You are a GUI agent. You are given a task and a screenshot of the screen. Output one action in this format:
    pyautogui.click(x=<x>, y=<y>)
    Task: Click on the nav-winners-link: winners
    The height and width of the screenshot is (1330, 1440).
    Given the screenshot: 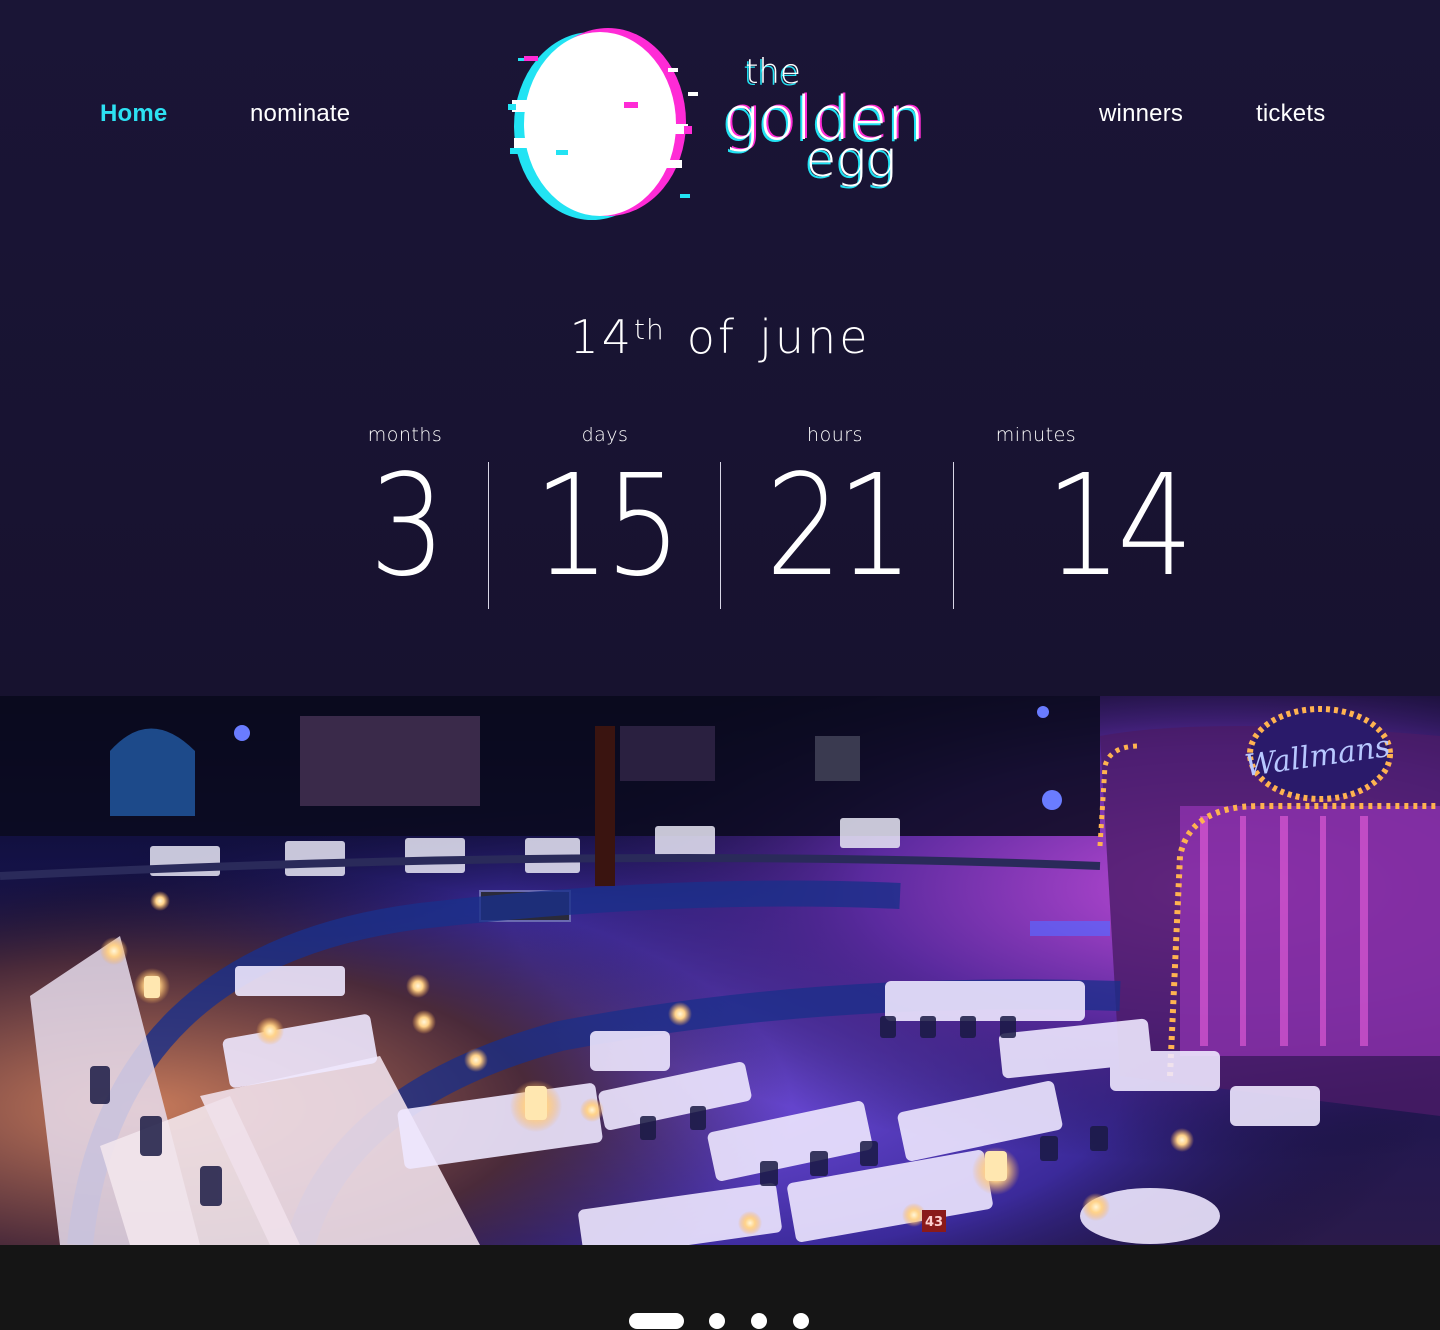 What is the action you would take?
    pyautogui.click(x=1141, y=114)
    